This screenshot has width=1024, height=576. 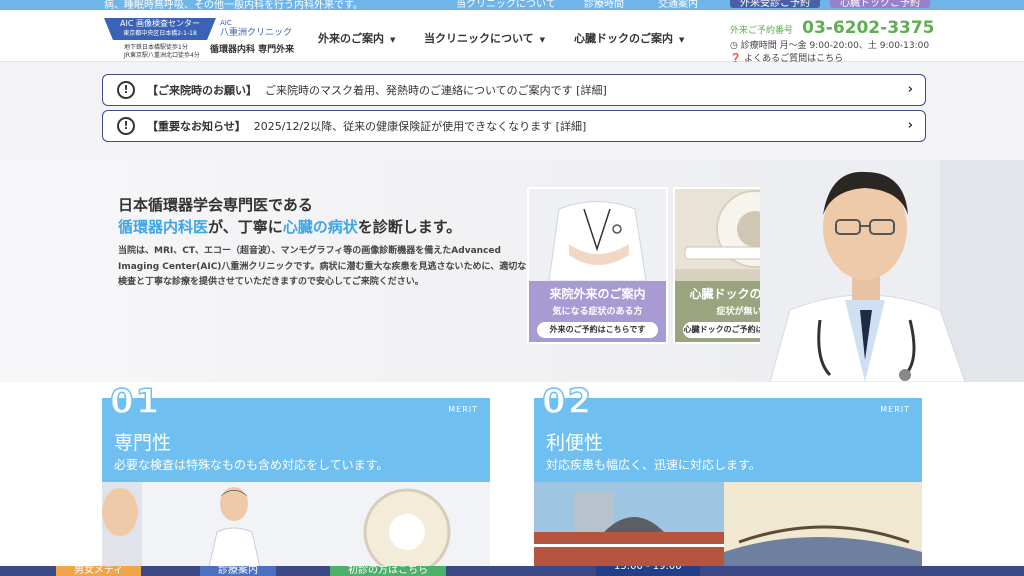 I want to click on top-link-hours: 診療時間, so click(x=604, y=5).